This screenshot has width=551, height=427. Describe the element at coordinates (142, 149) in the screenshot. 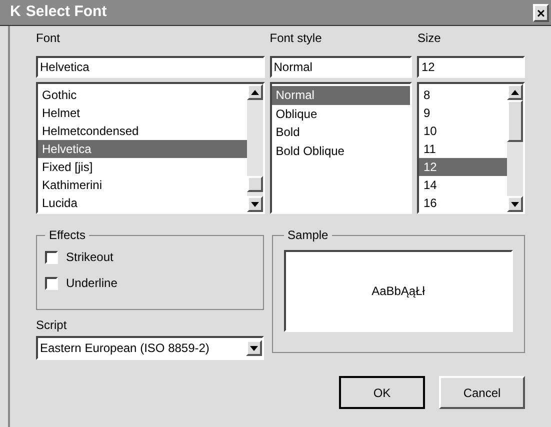

I see `list-item: Helvetica` at that location.